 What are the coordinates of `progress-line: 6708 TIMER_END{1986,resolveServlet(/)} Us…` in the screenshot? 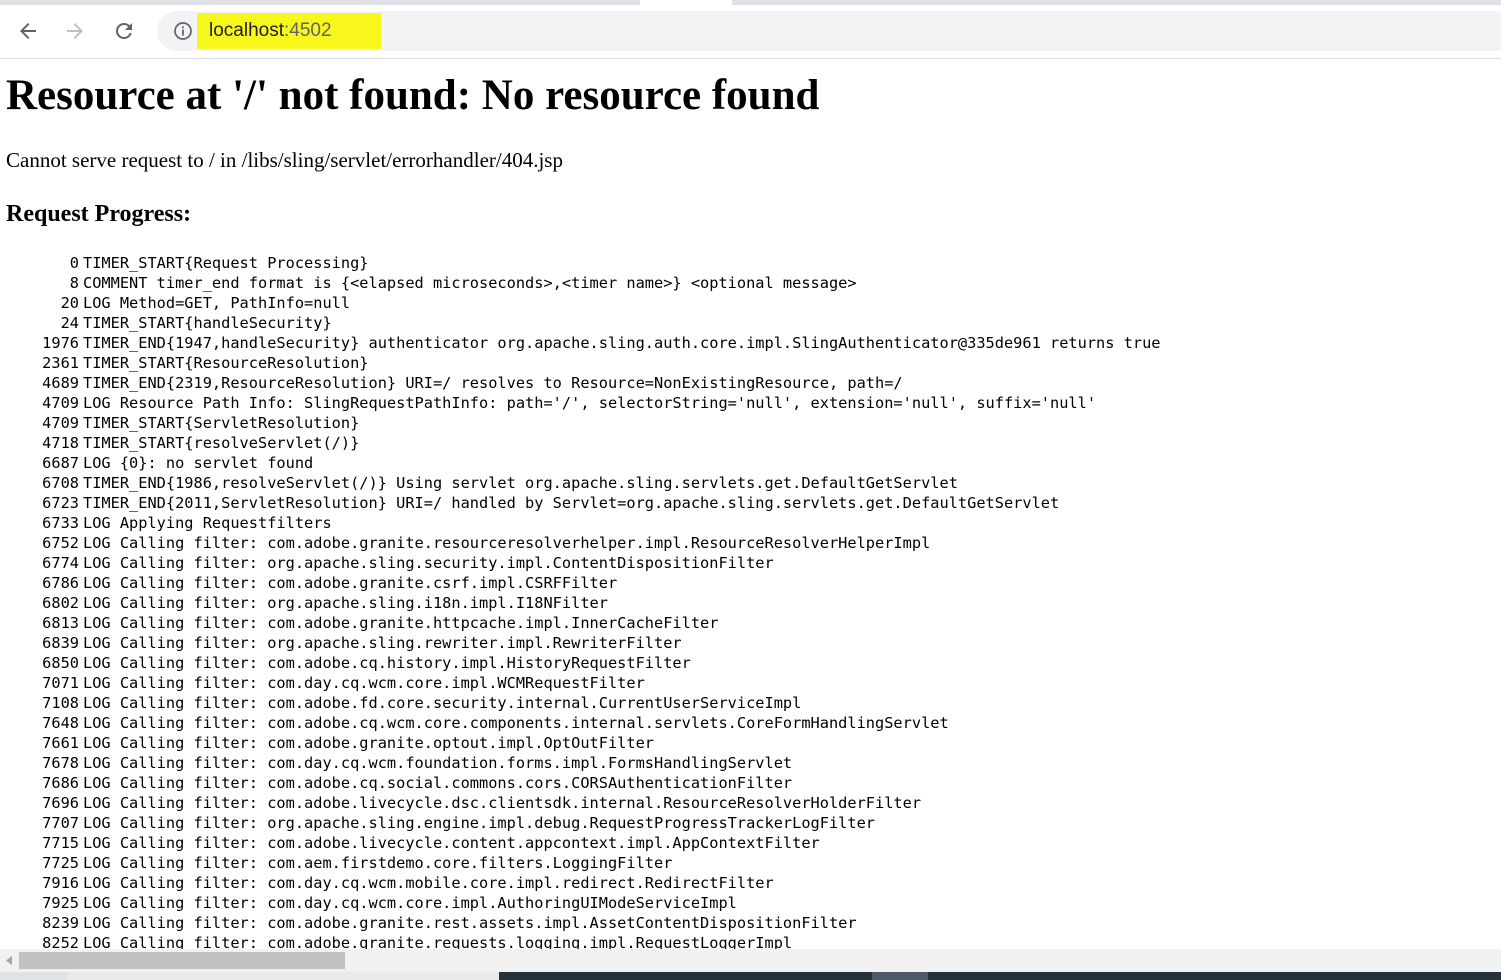 It's located at (597, 483).